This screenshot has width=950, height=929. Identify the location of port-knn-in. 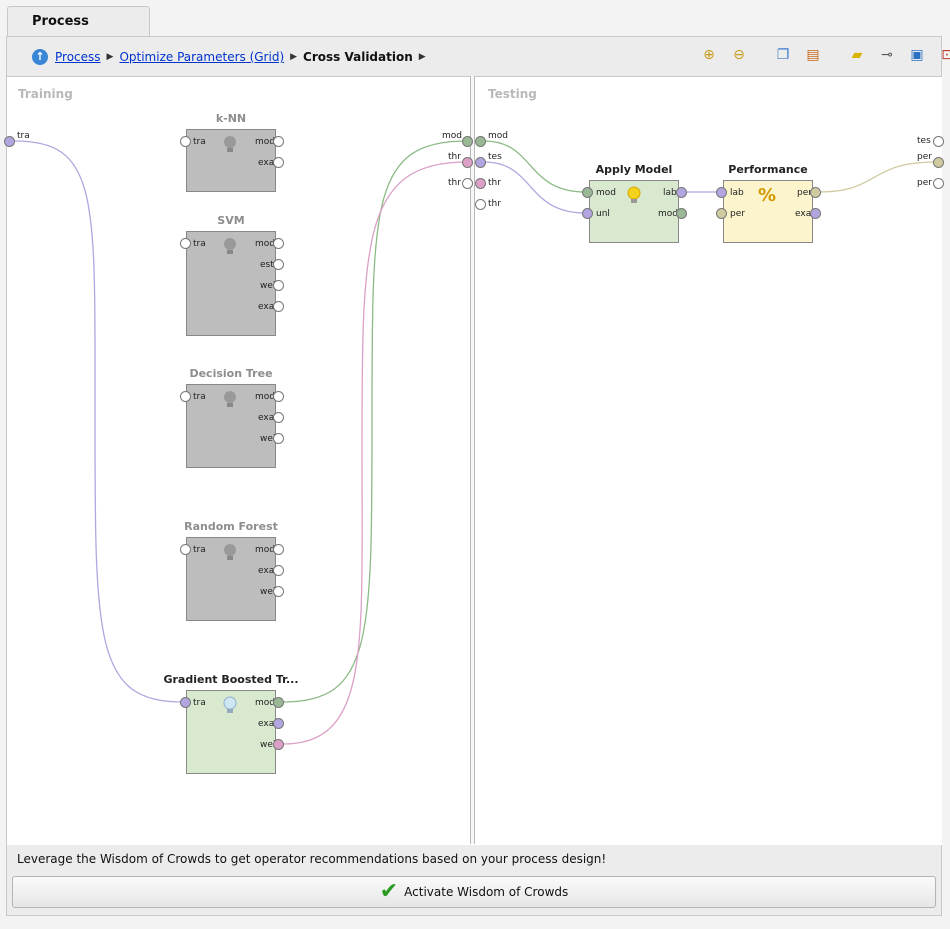
(185, 141).